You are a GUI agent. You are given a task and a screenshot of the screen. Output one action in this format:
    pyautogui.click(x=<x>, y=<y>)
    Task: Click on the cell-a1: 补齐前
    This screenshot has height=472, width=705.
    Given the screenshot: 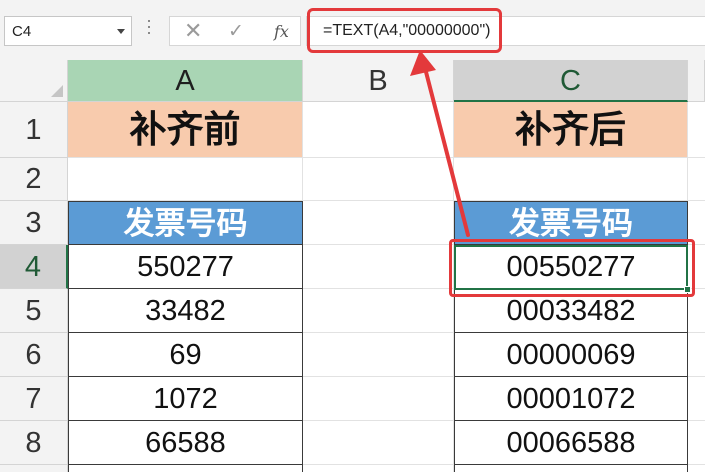 What is the action you would take?
    pyautogui.click(x=185, y=130)
    